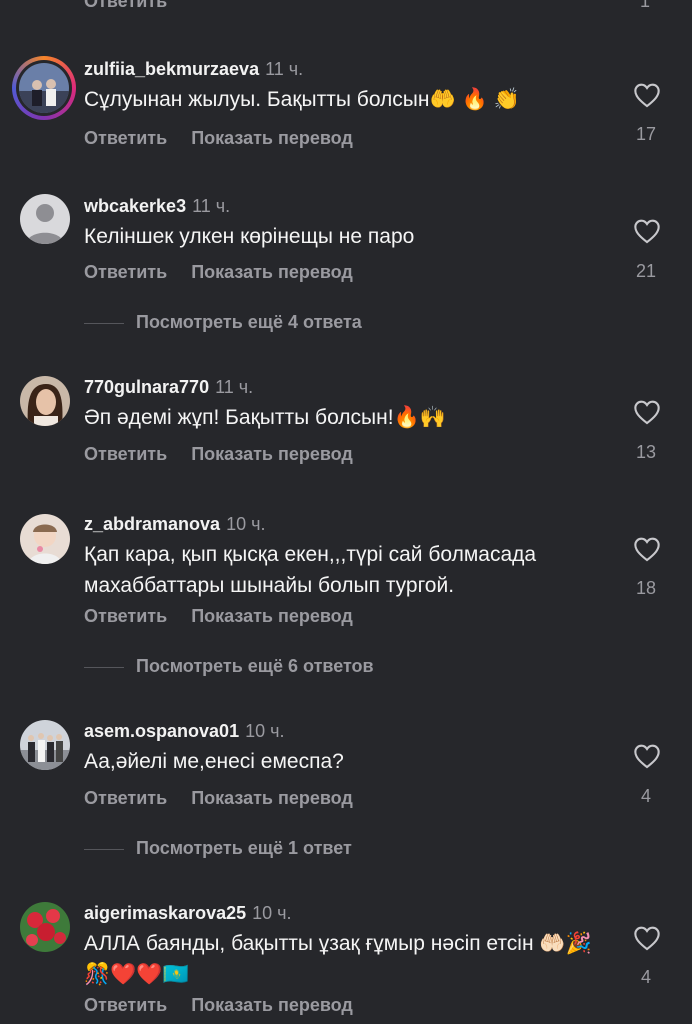 Image resolution: width=692 pixels, height=1024 pixels. Describe the element at coordinates (218, 848) in the screenshot. I see `view-more-replies: Посмотреть ещё 1 ответ` at that location.